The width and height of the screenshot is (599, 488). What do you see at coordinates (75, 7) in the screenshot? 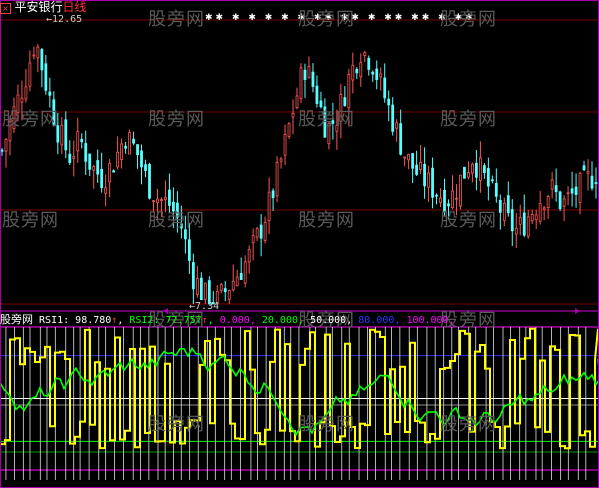
I see `period-label: 日线` at bounding box center [75, 7].